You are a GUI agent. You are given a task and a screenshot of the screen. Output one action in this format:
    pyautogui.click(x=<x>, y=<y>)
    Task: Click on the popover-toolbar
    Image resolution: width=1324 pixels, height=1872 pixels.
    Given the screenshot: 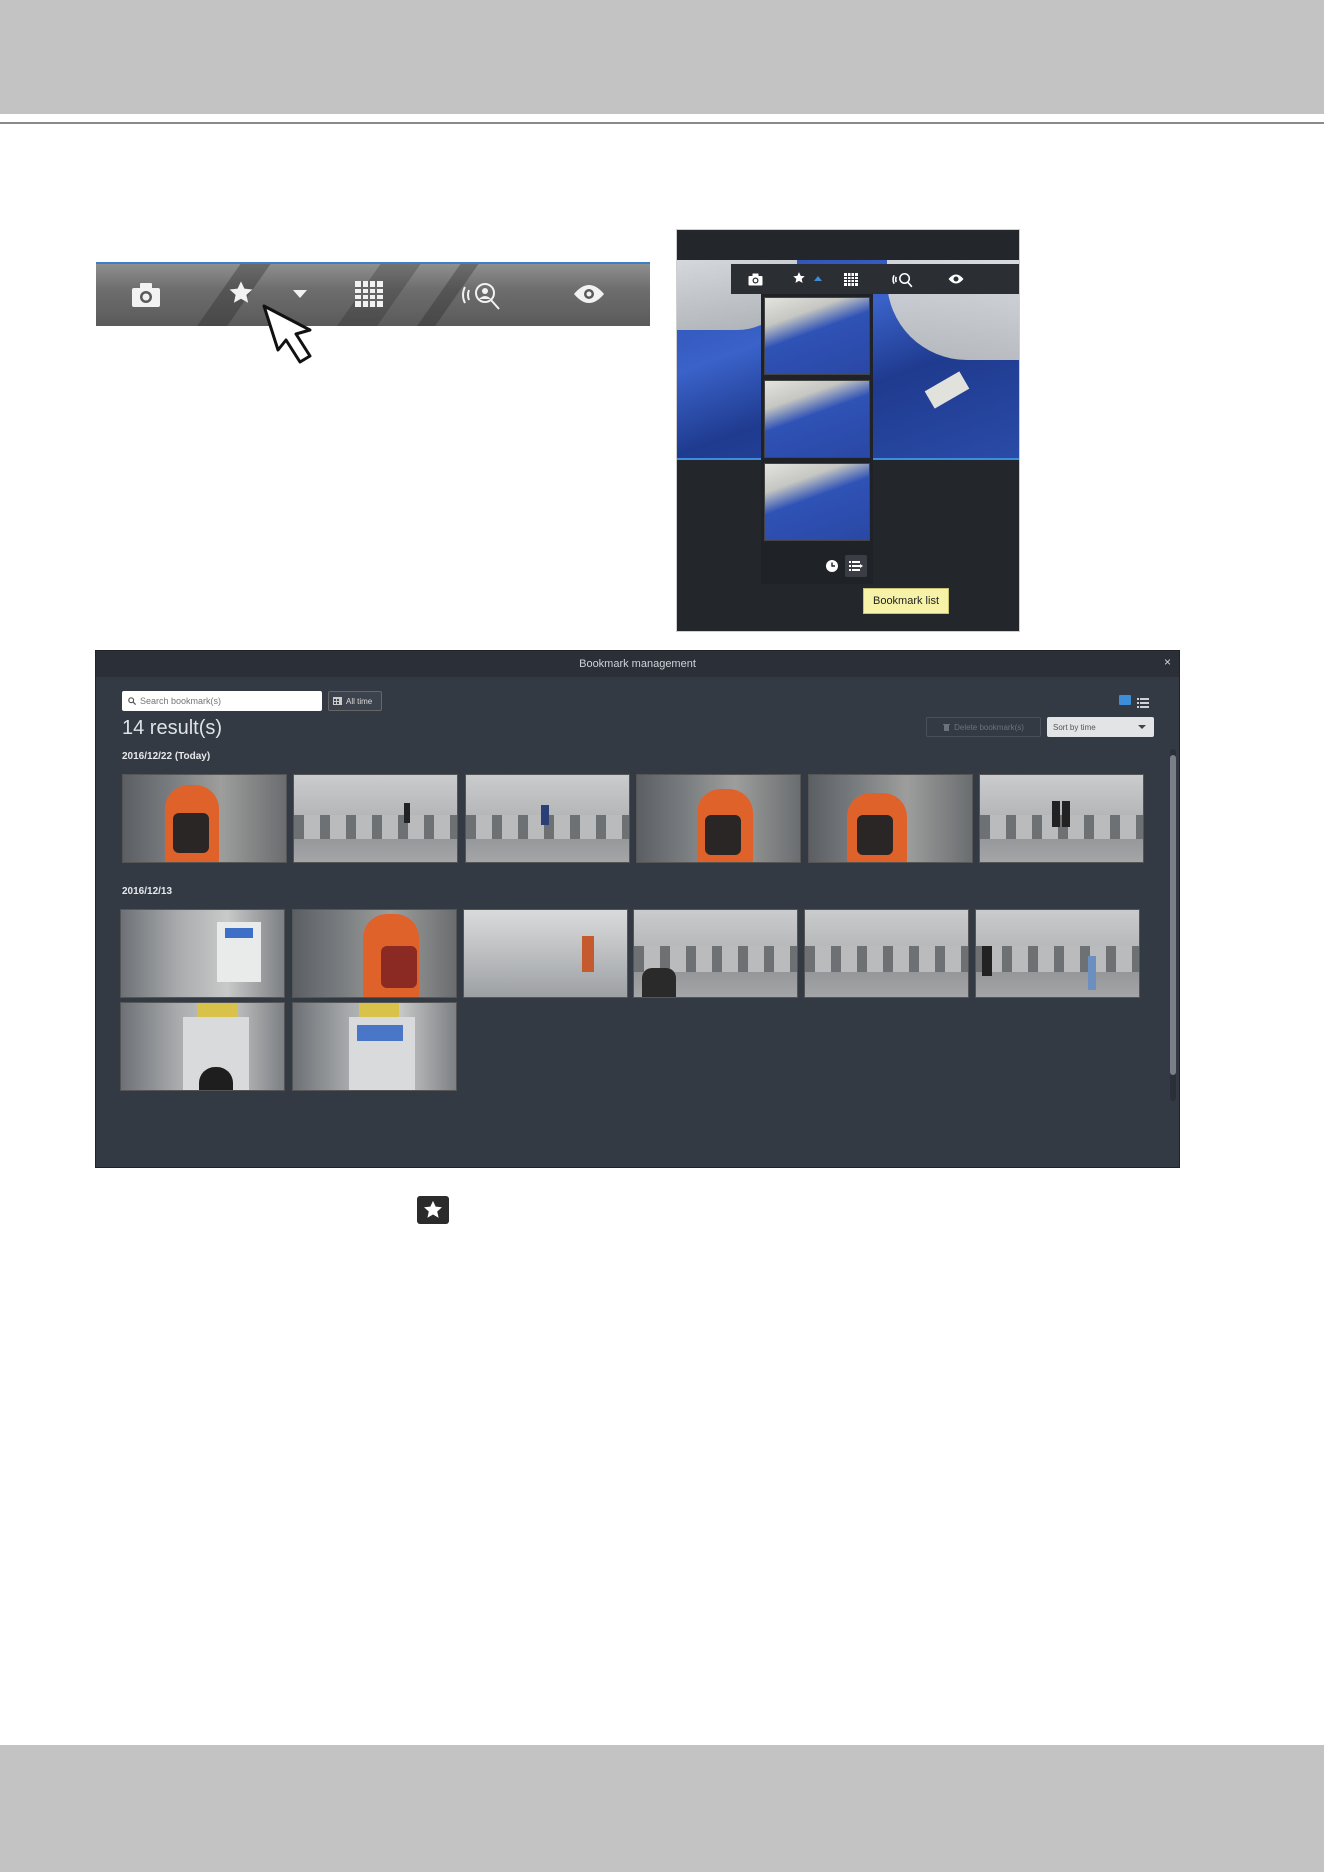 What is the action you would take?
    pyautogui.click(x=875, y=279)
    